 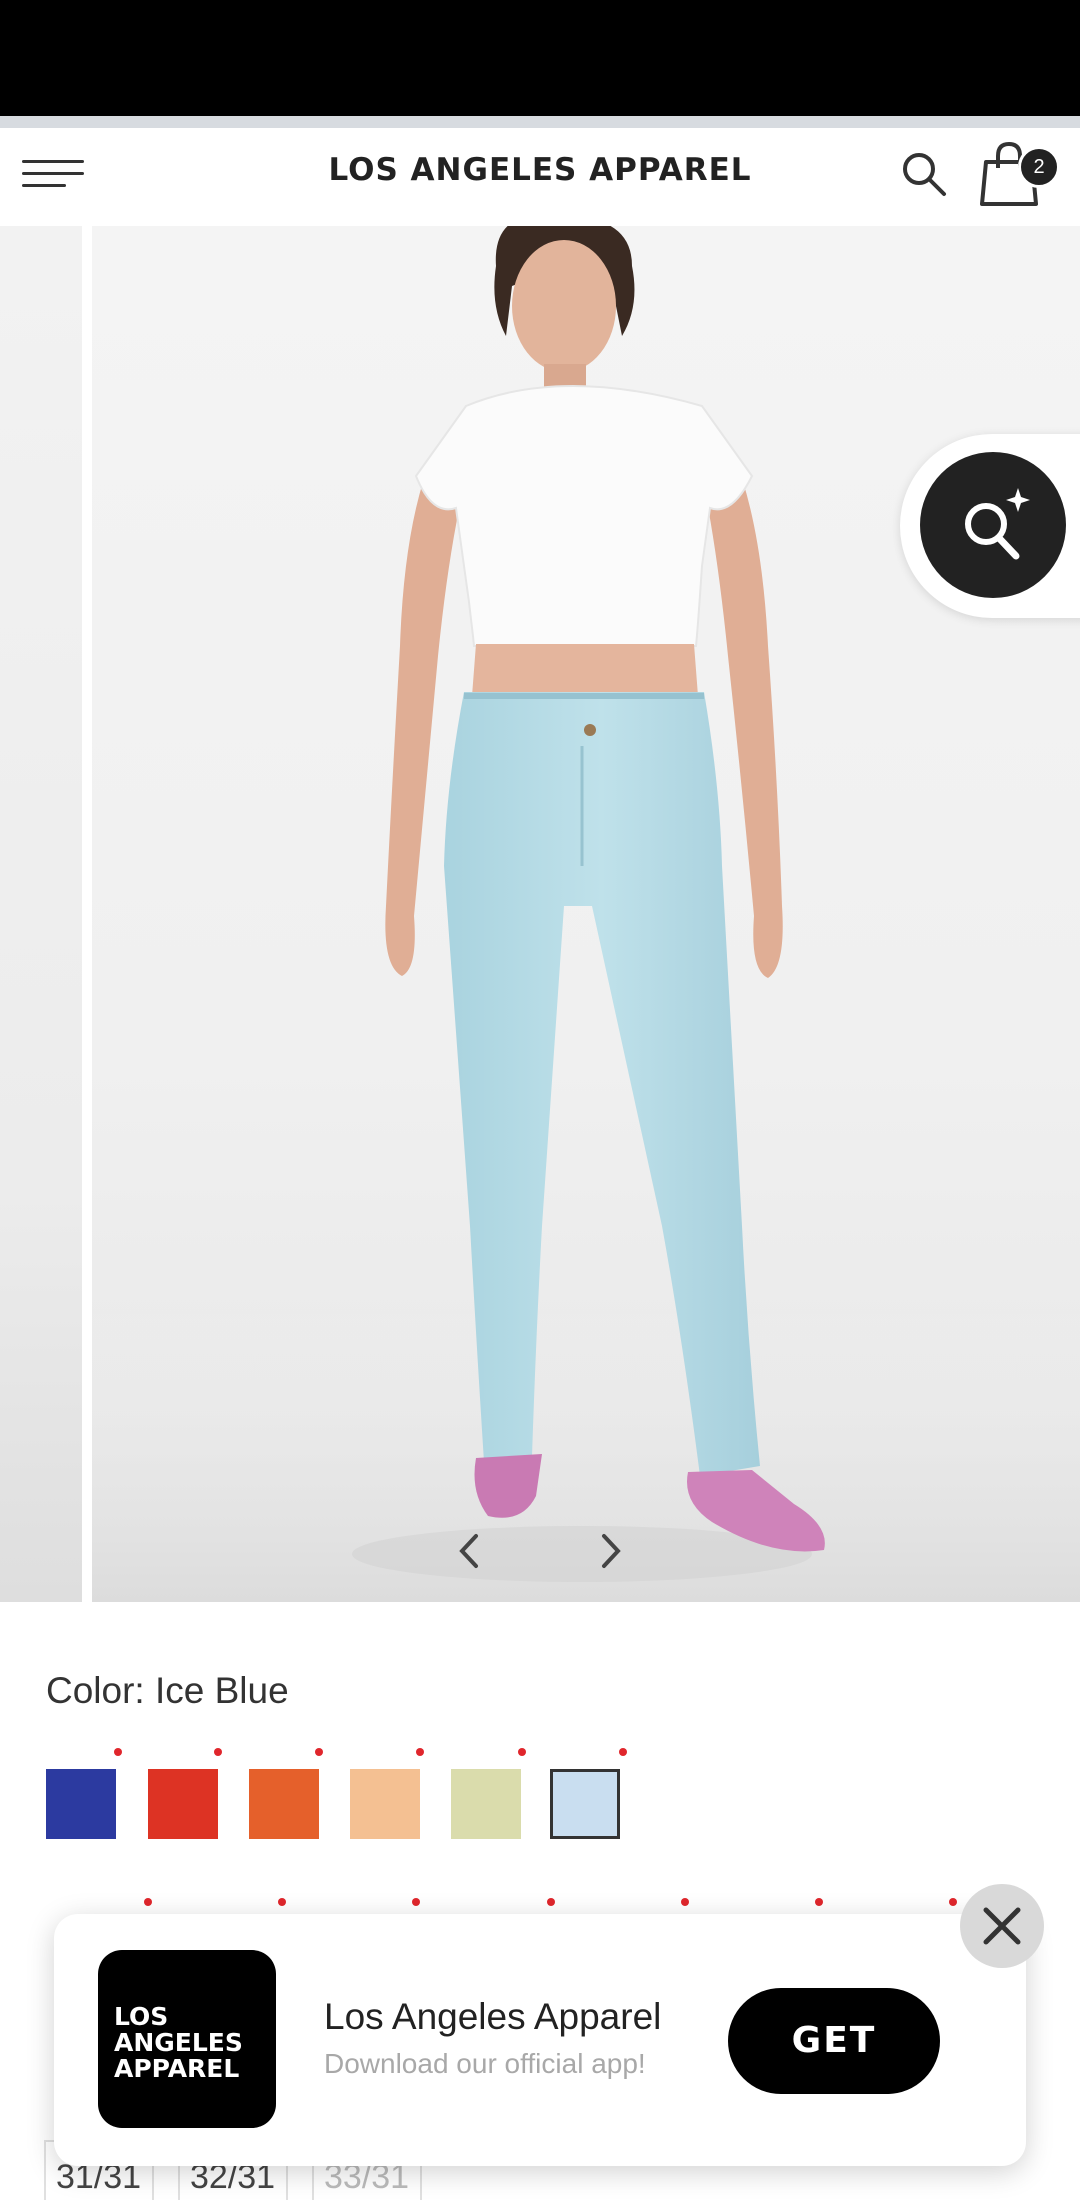 I want to click on previous-slide-peek, so click(x=41, y=914).